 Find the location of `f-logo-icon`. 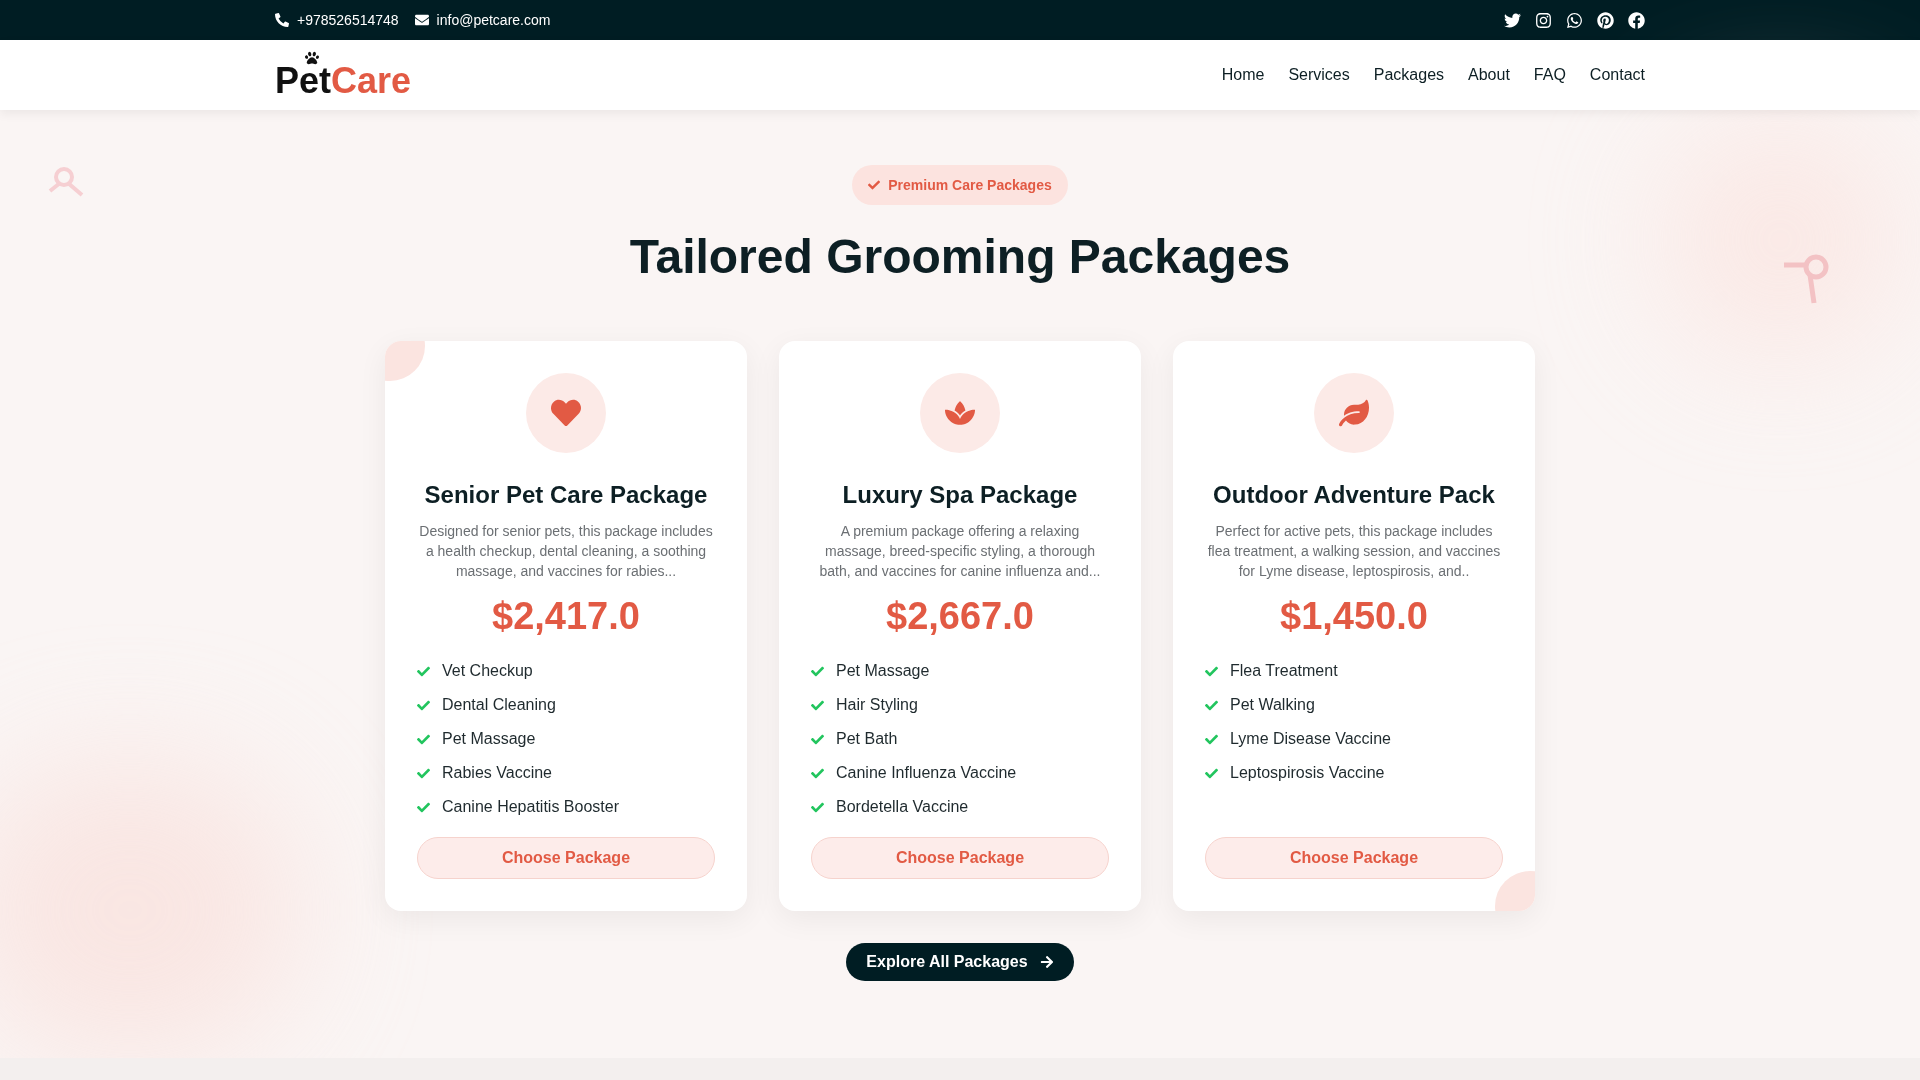

f-logo-icon is located at coordinates (1636, 20).